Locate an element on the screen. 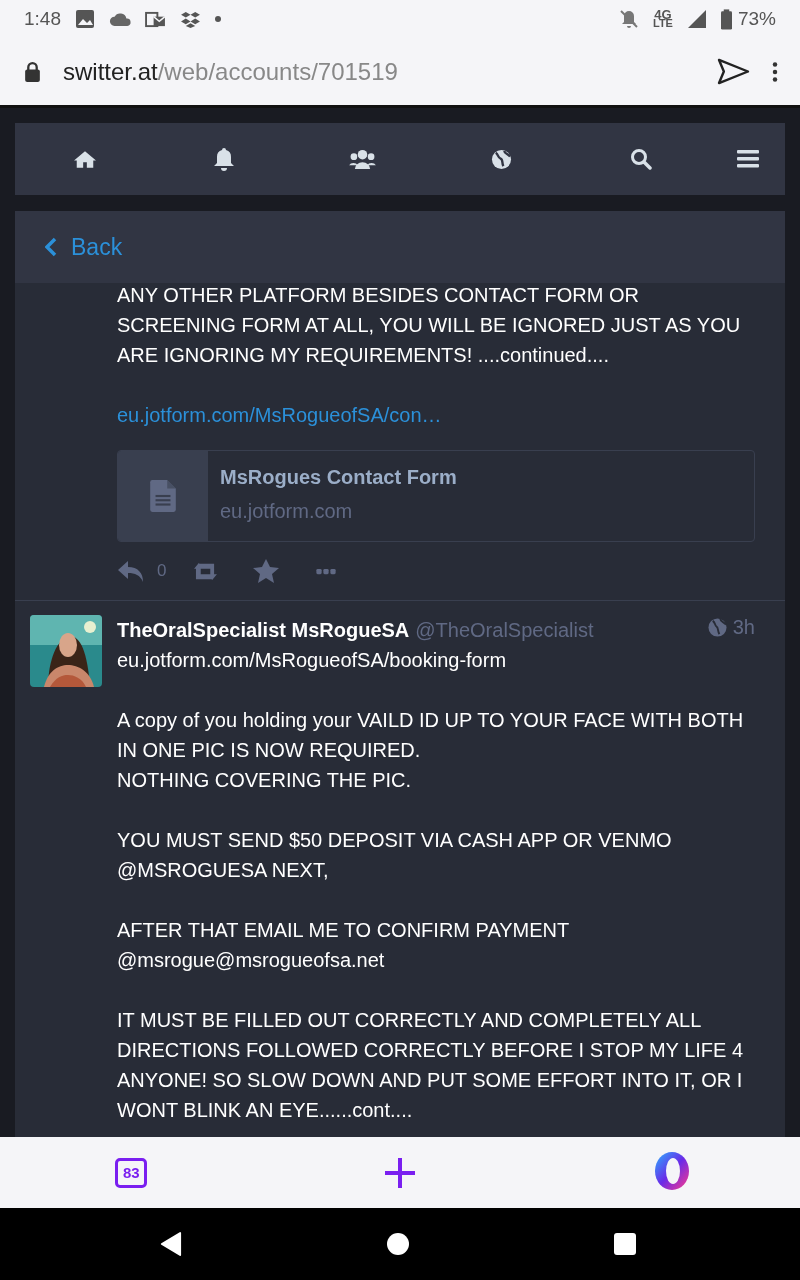 This screenshot has height=1280, width=800. reply-count: 0 is located at coordinates (162, 571).